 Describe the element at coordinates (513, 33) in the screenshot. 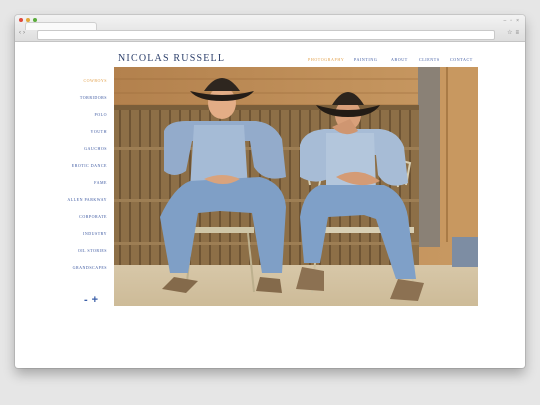

I see `browser-tools: ☆ ≡` at that location.